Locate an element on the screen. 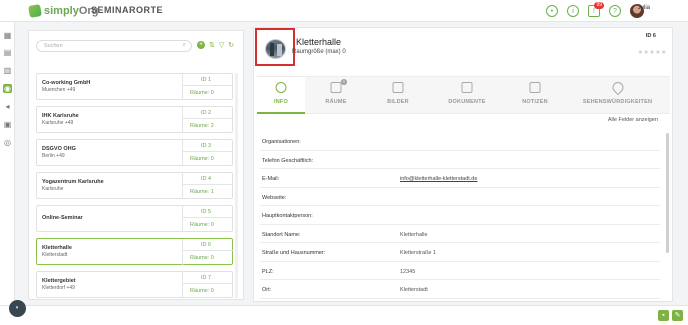 The image size is (688, 325). detail-subtitle: Raumgröße (max) 0 is located at coordinates (319, 52).